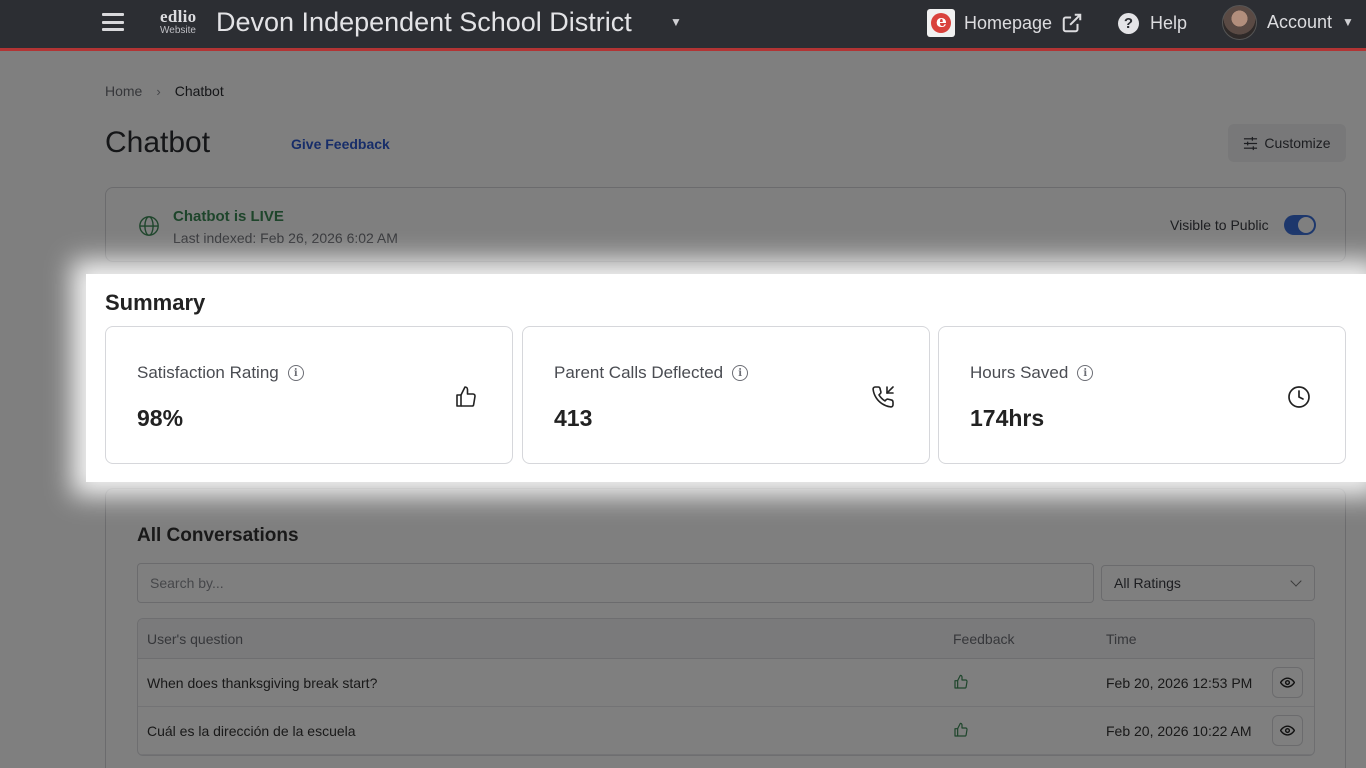  Describe the element at coordinates (158, 91) in the screenshot. I see `chevron-right-icon: ›` at that location.